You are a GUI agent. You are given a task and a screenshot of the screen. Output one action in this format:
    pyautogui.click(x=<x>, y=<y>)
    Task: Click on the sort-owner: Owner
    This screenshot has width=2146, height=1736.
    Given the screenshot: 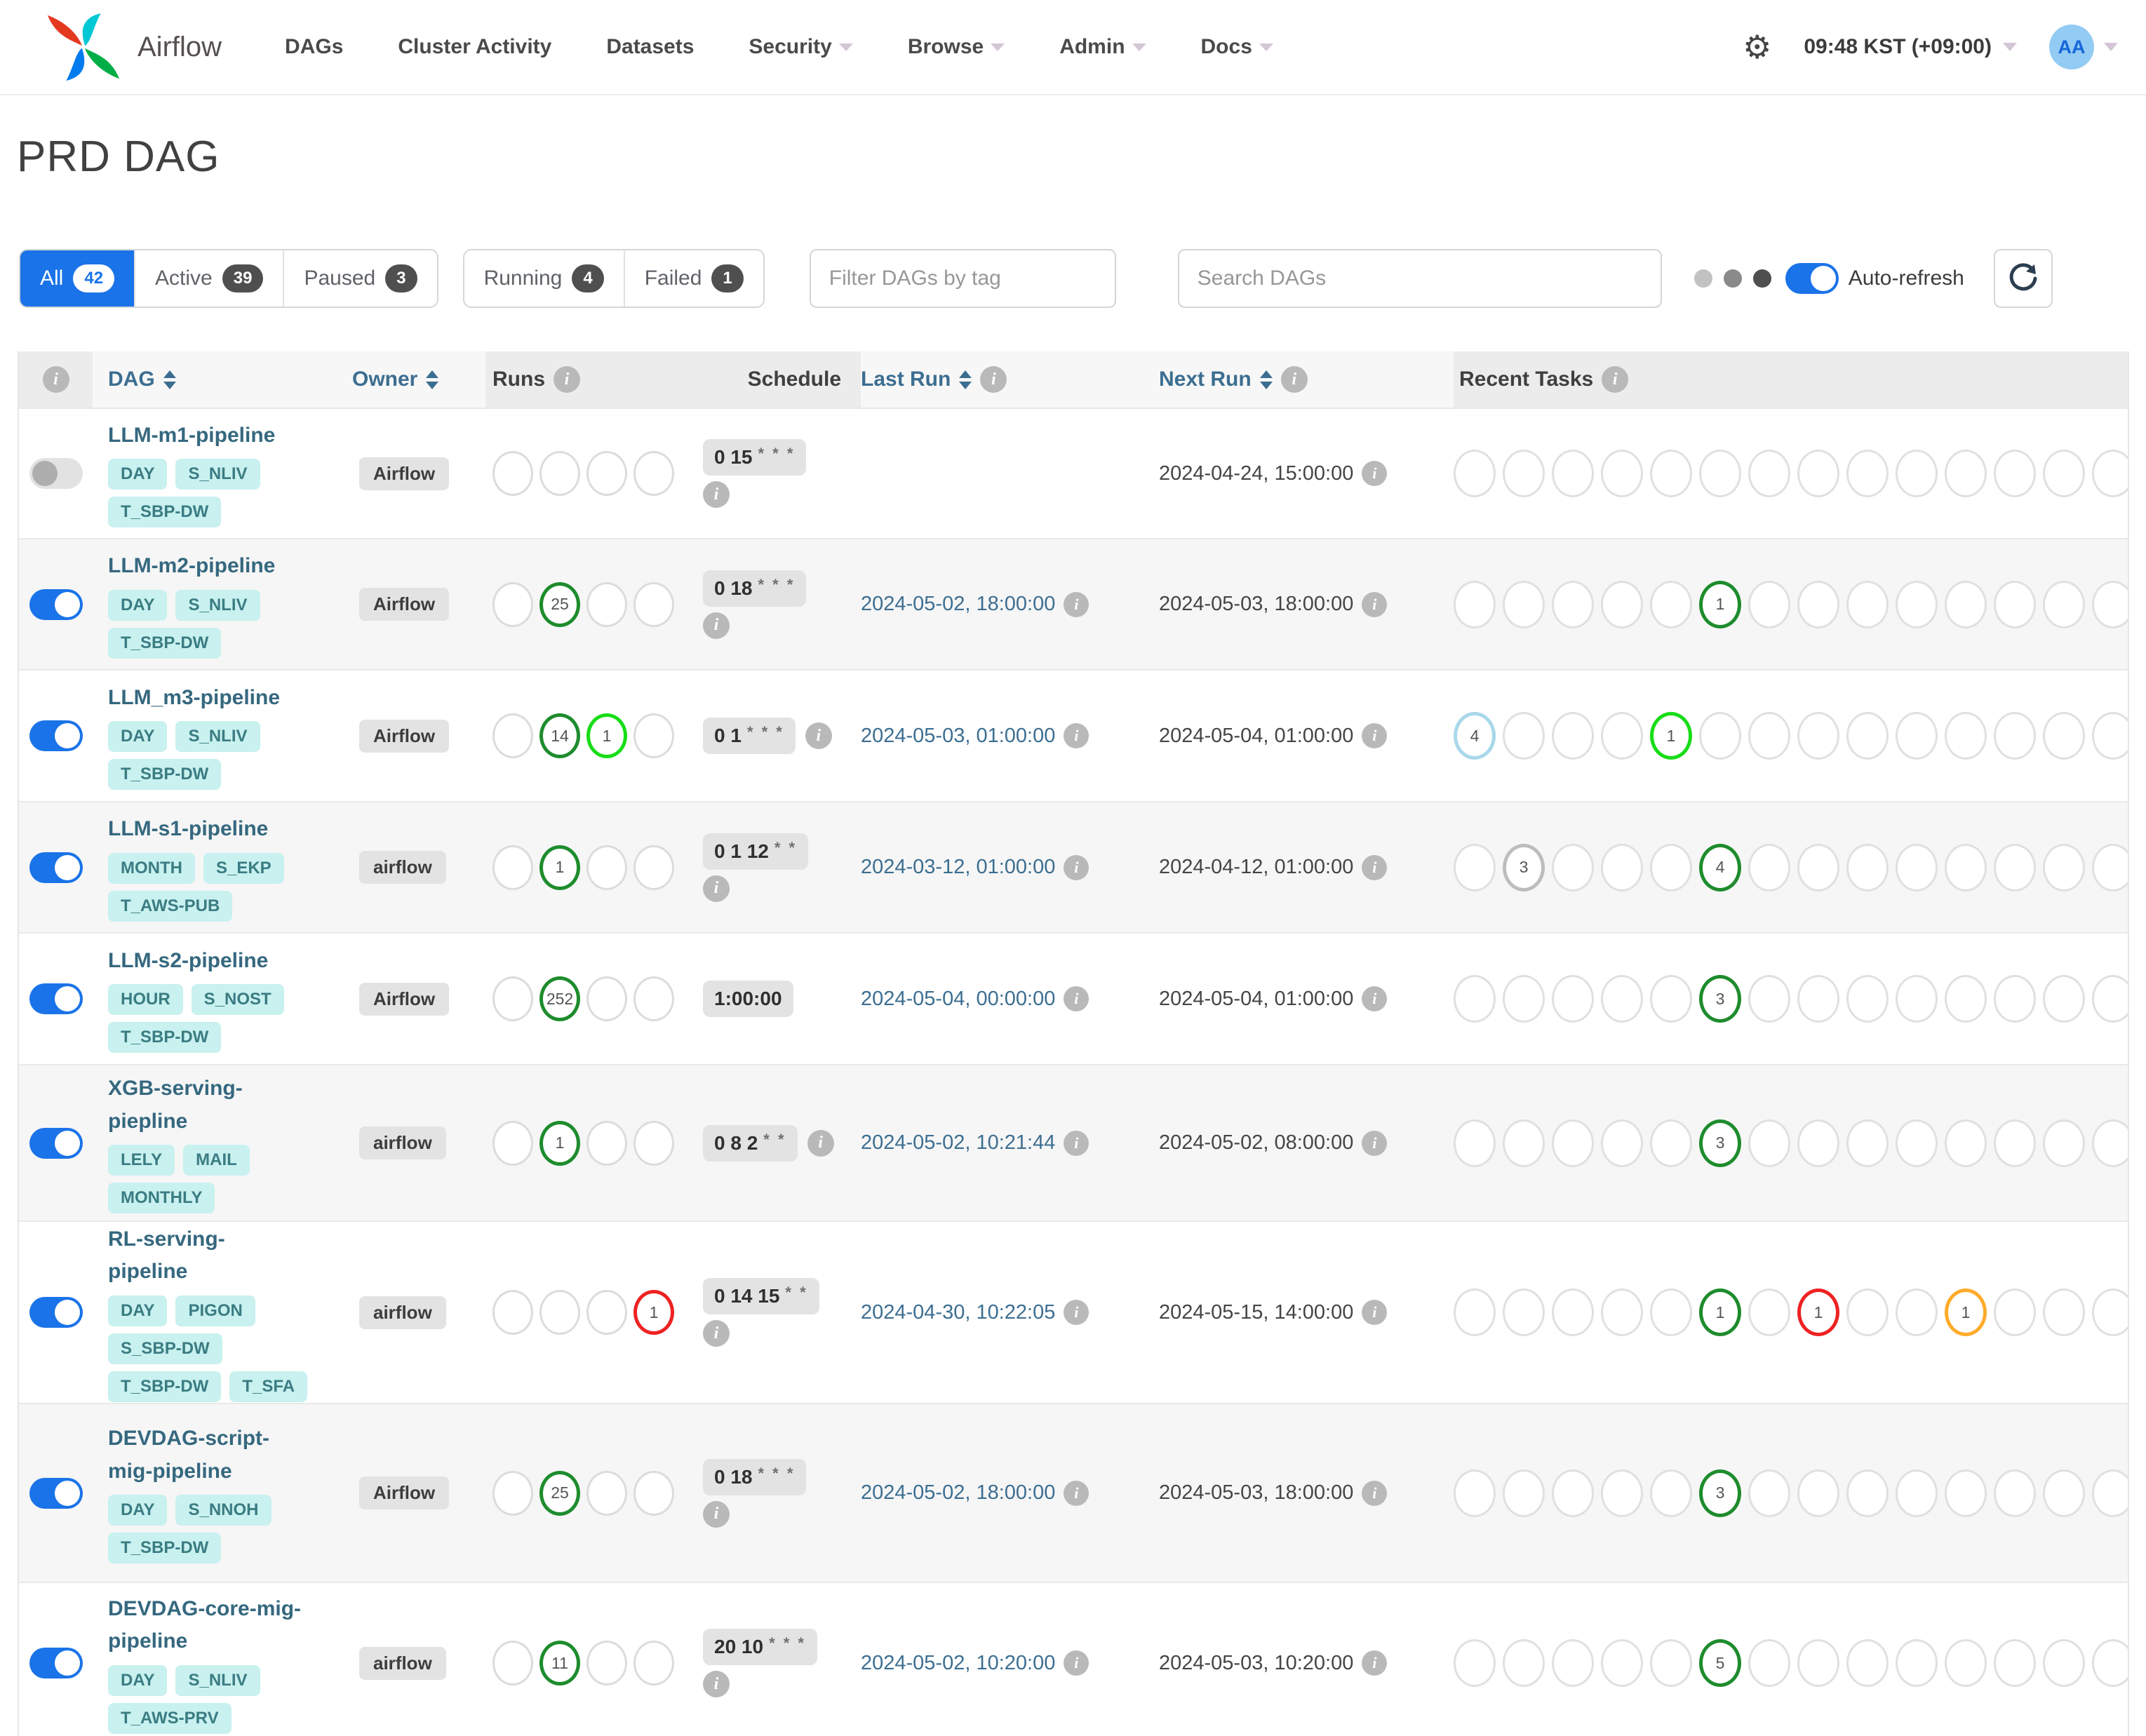 What is the action you would take?
    pyautogui.click(x=384, y=379)
    